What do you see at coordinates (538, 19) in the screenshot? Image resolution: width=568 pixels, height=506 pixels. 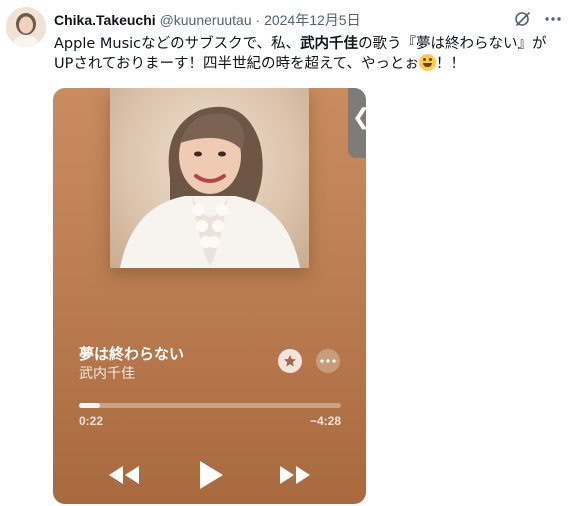 I see `header-icons` at bounding box center [538, 19].